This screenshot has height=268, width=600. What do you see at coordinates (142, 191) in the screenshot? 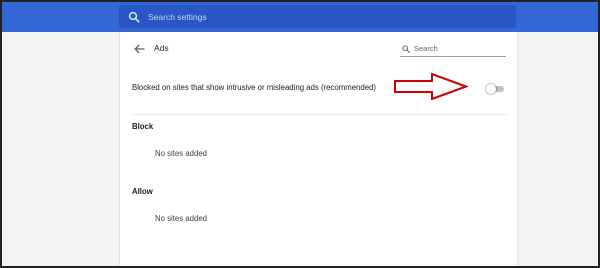
I see `allow-heading: Allow` at bounding box center [142, 191].